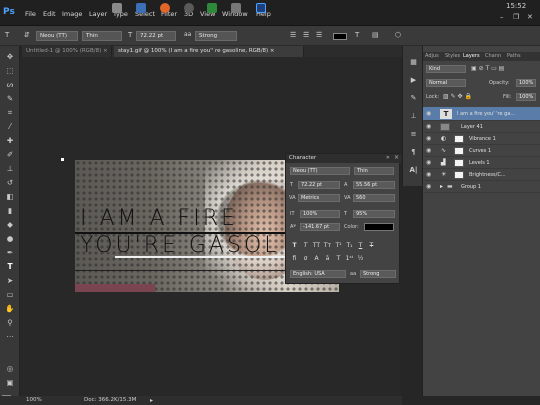 The width and height of the screenshot is (540, 405). What do you see at coordinates (57, 36) in the screenshot?
I see `font-family-select: Neou (TT)` at bounding box center [57, 36].